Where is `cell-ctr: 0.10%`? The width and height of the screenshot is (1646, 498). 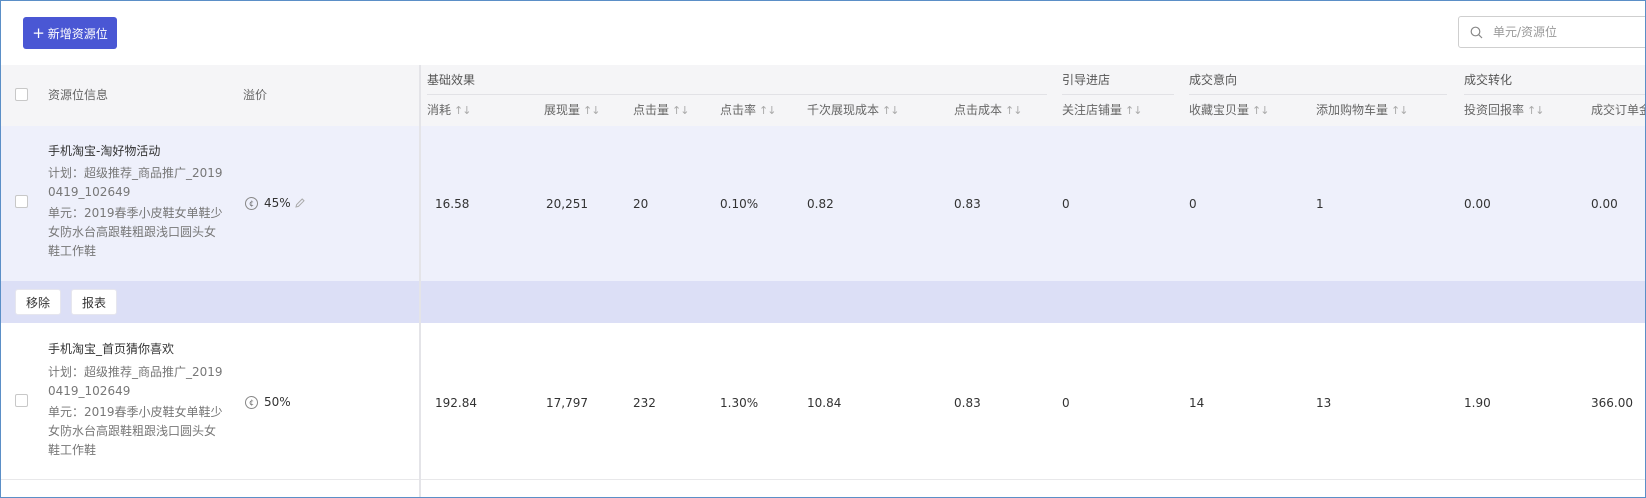
cell-ctr: 0.10% is located at coordinates (739, 204).